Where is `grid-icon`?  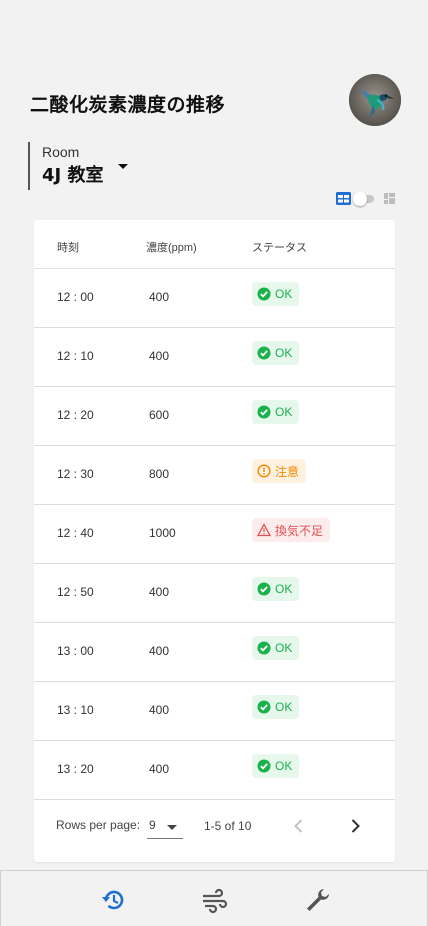
grid-icon is located at coordinates (389, 198).